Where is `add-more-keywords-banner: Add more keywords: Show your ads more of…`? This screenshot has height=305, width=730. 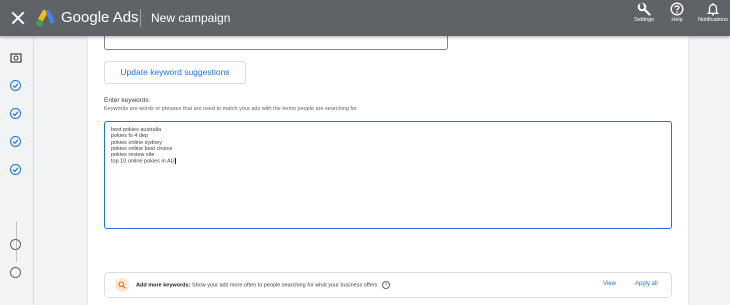 add-more-keywords-banner: Add more keywords: Show your ads more of… is located at coordinates (388, 285).